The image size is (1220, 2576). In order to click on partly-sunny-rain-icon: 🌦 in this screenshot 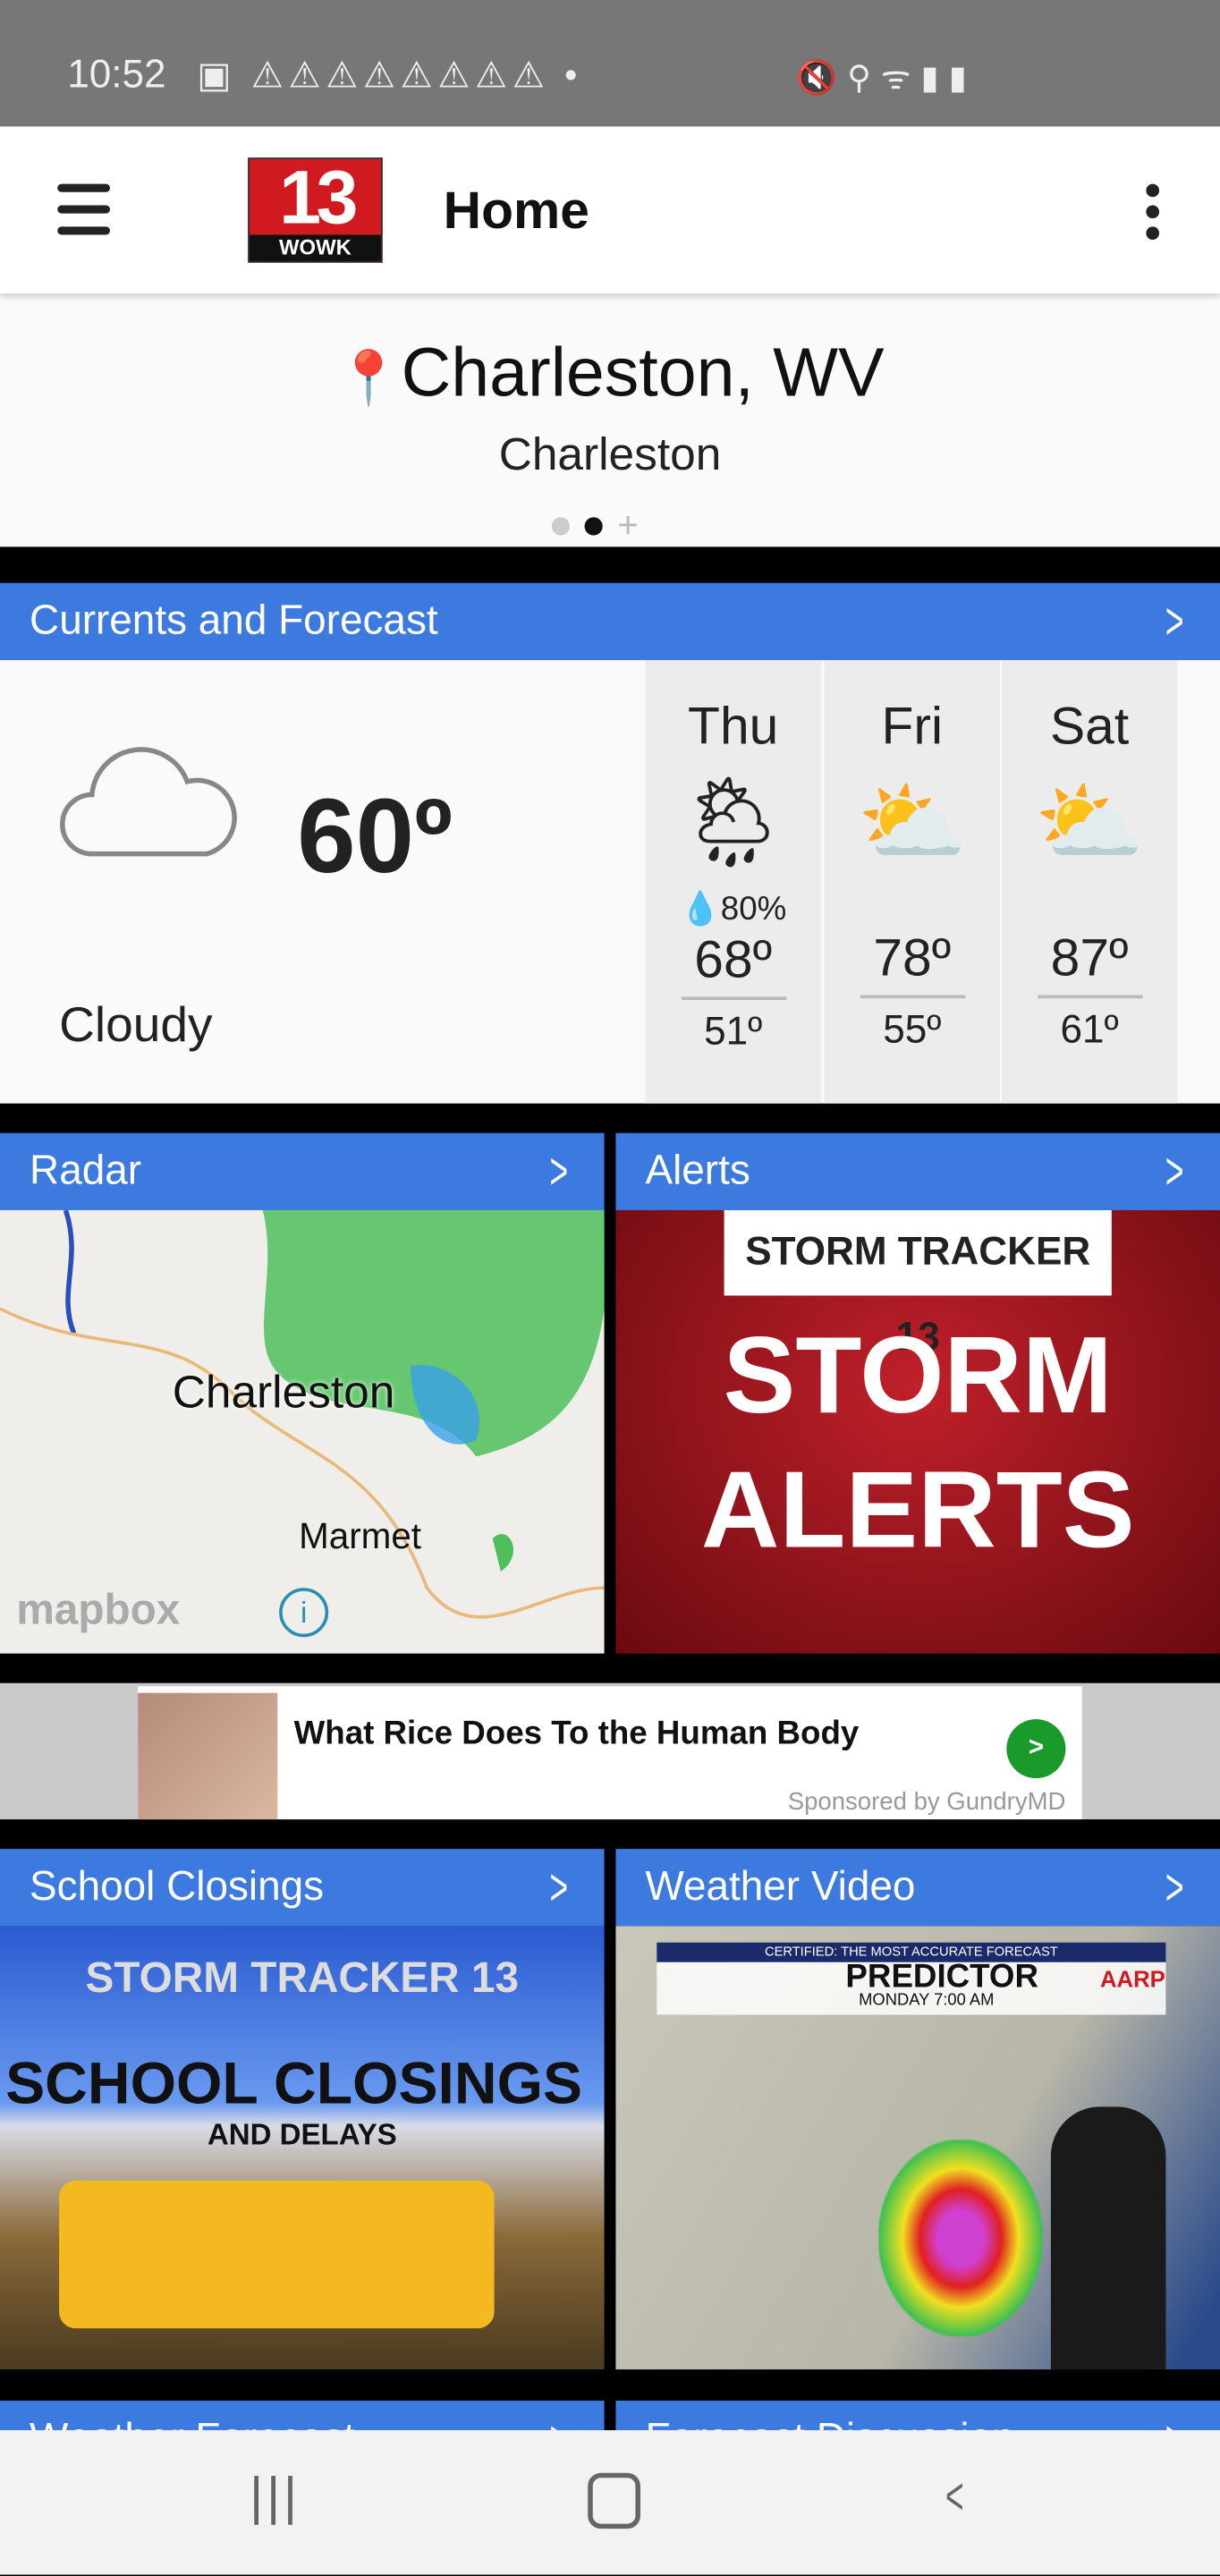, I will do `click(733, 822)`.